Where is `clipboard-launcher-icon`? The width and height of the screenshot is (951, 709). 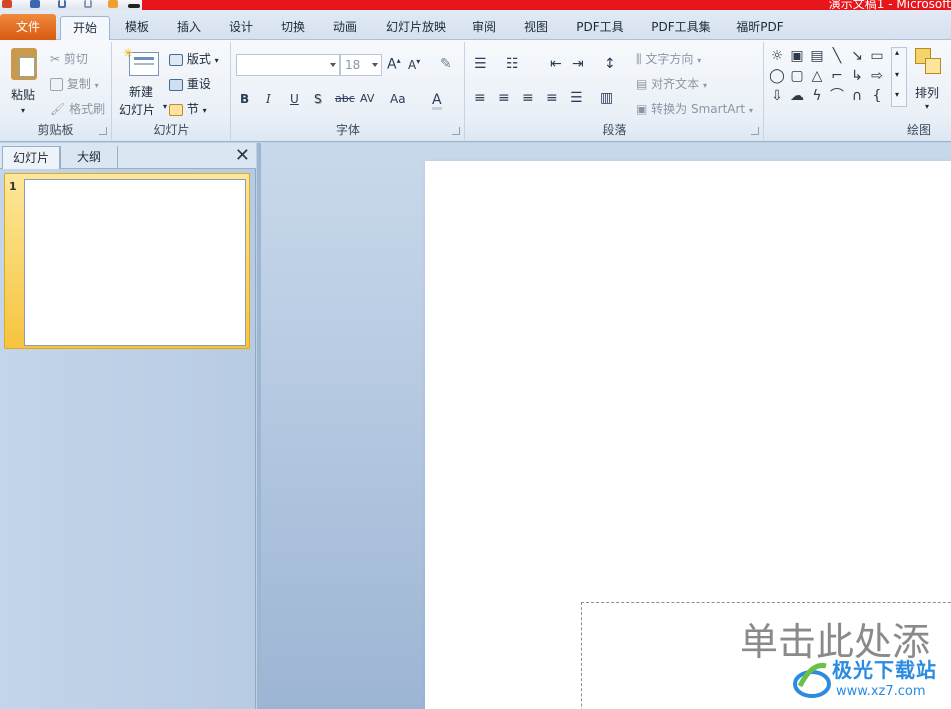
clipboard-launcher-icon is located at coordinates (103, 131).